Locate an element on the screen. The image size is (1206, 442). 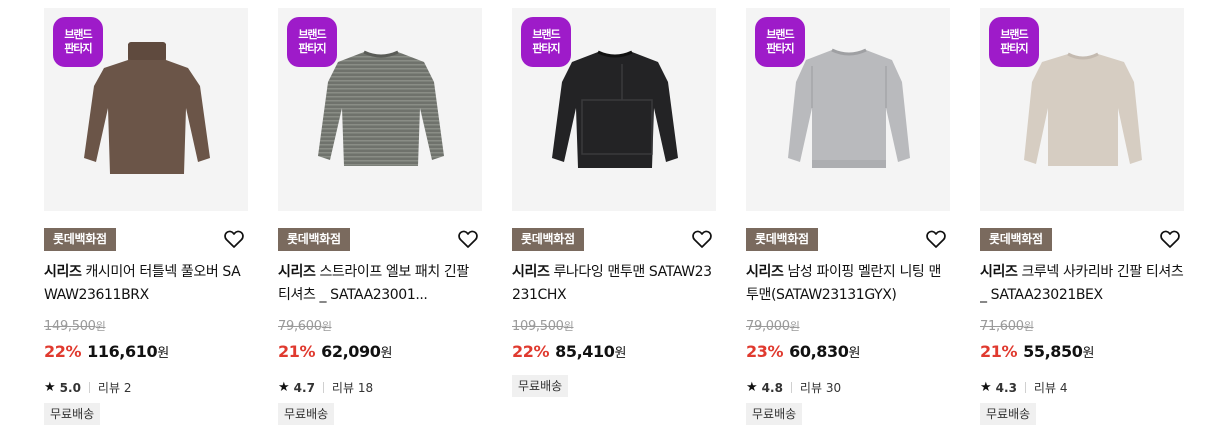
rating-score: 5.0 is located at coordinates (70, 387).